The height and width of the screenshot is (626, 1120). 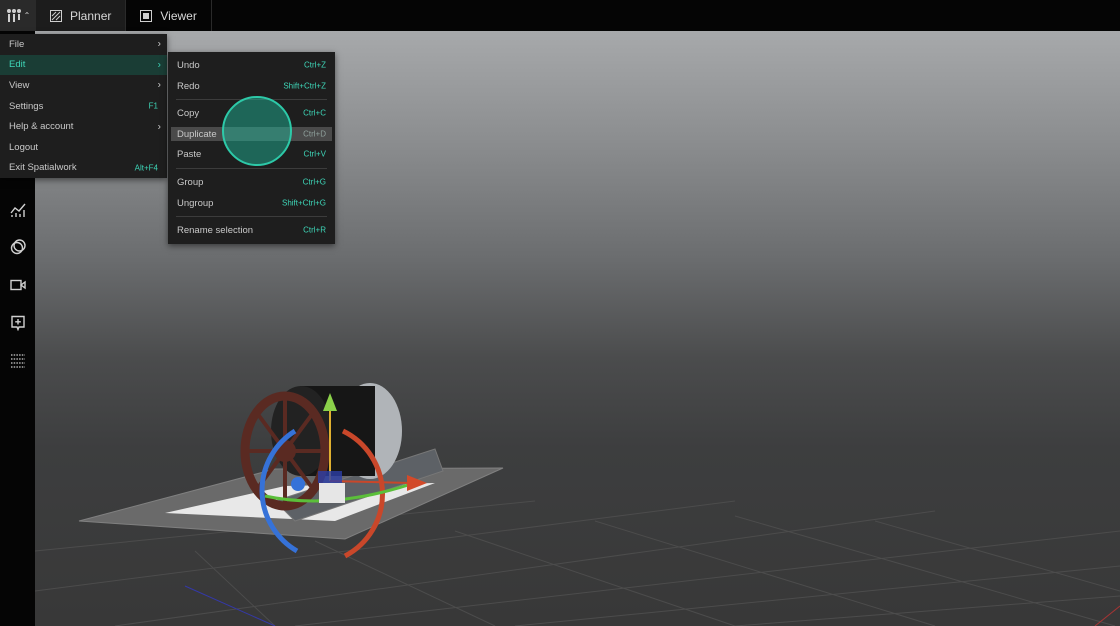 I want to click on layers-icon, so click(x=18, y=246).